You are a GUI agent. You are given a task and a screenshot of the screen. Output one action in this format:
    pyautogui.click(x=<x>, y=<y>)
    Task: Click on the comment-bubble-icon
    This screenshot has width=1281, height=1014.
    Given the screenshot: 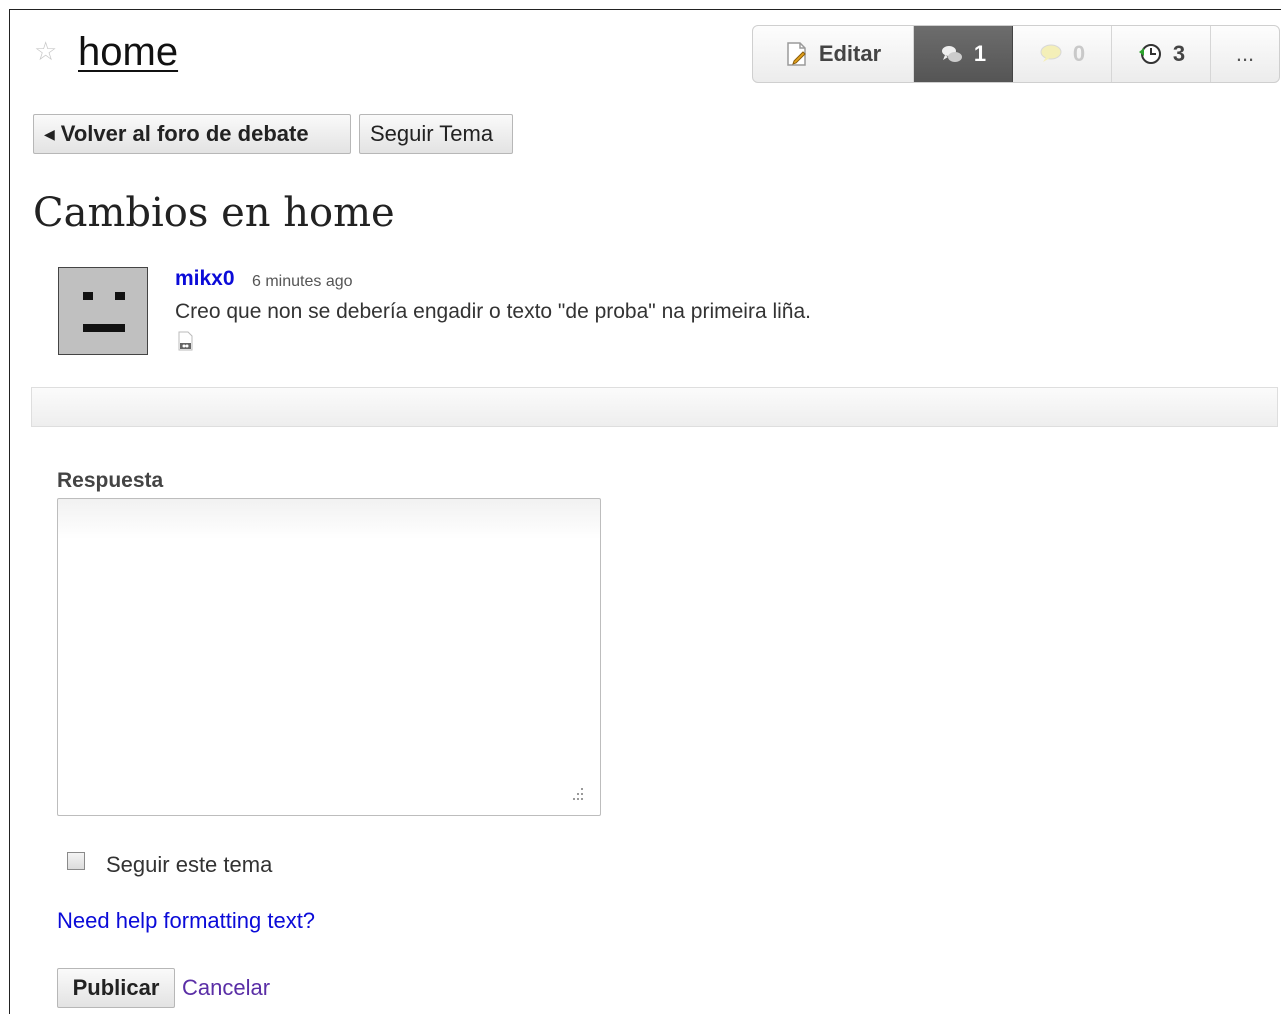 What is the action you would take?
    pyautogui.click(x=1051, y=54)
    